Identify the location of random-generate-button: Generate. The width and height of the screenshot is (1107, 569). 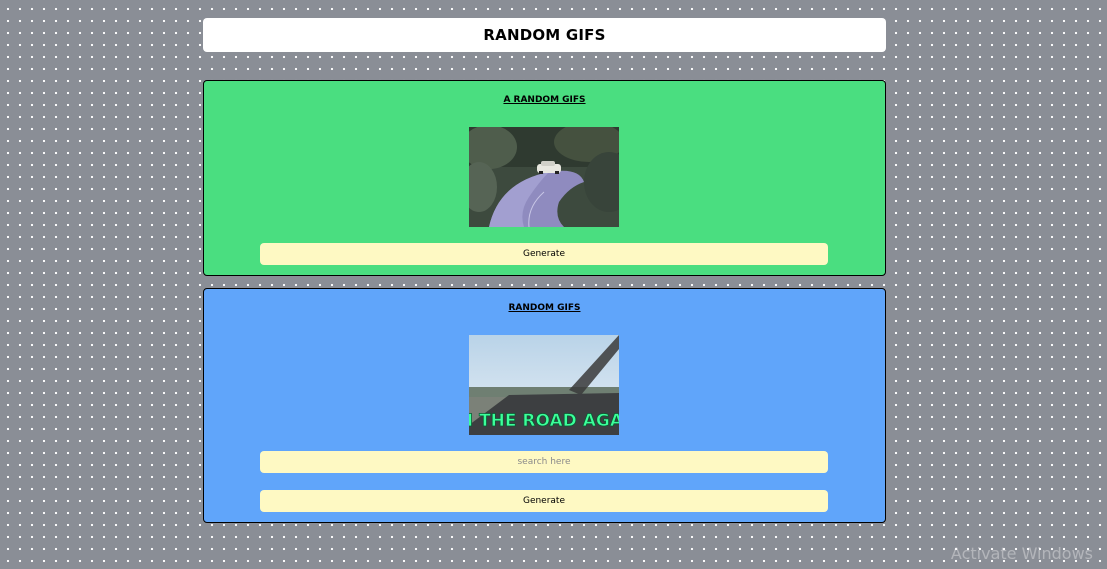
(544, 254).